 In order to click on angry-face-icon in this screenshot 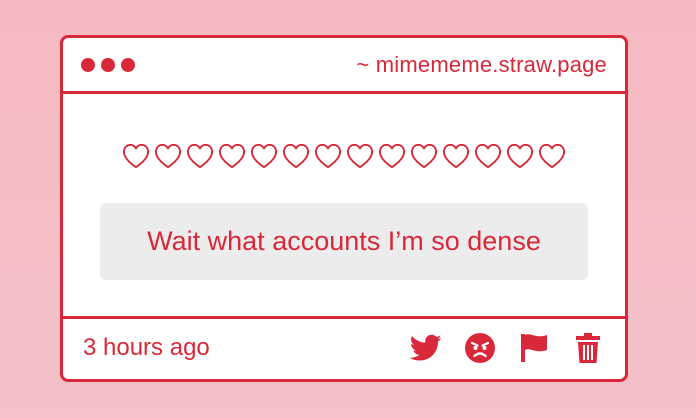, I will do `click(480, 347)`.